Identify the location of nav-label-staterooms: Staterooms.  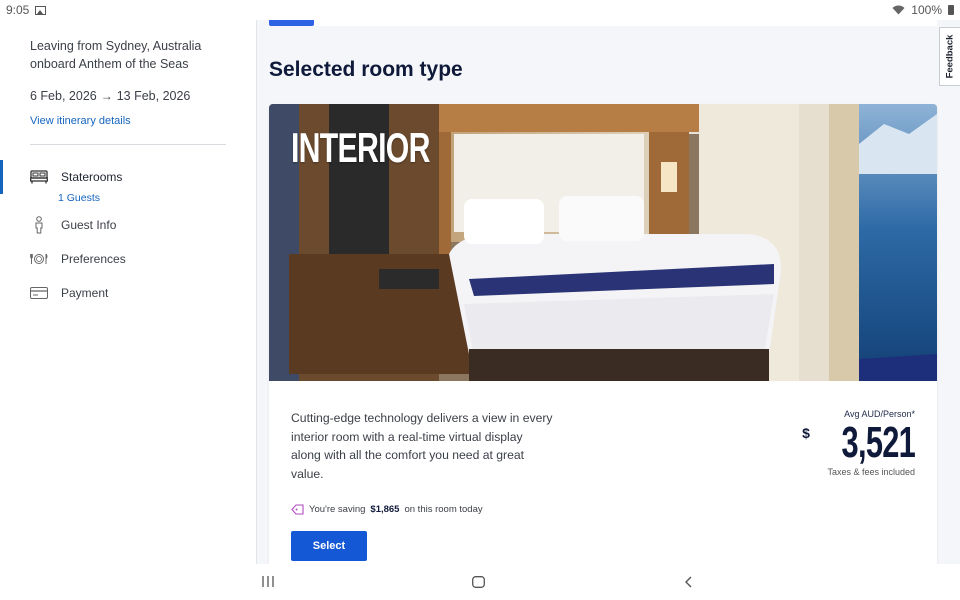
(92, 177).